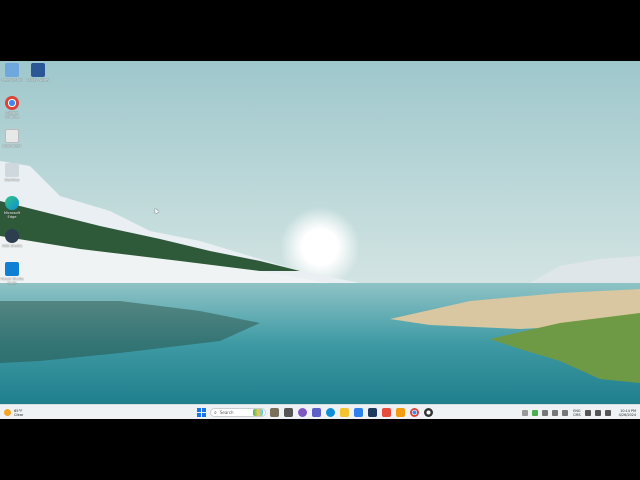 The image size is (640, 480). I want to click on input-method: CMS, so click(577, 414).